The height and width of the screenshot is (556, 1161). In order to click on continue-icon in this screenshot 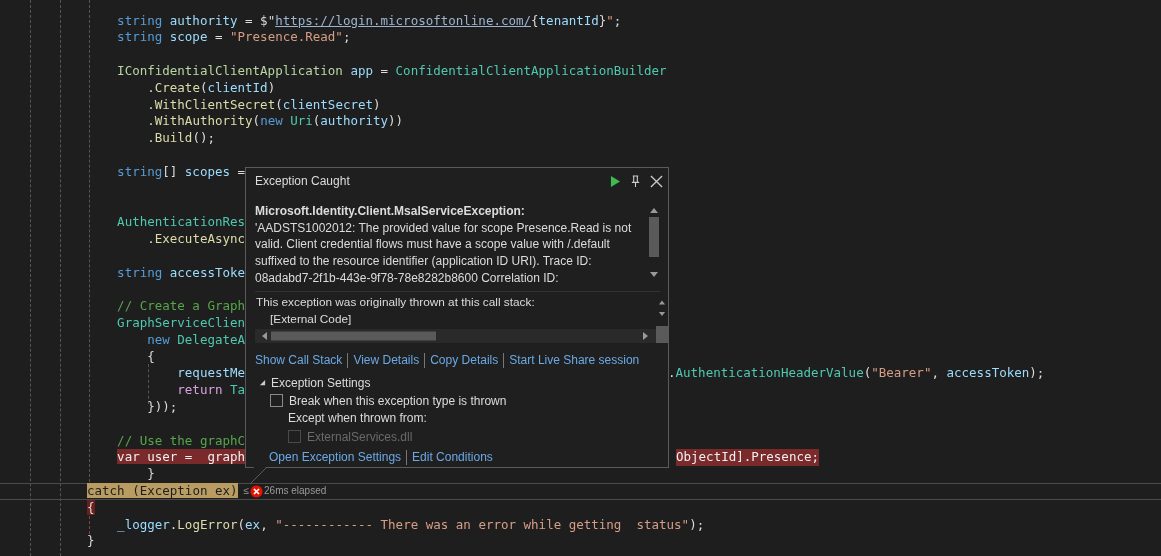, I will do `click(615, 181)`.